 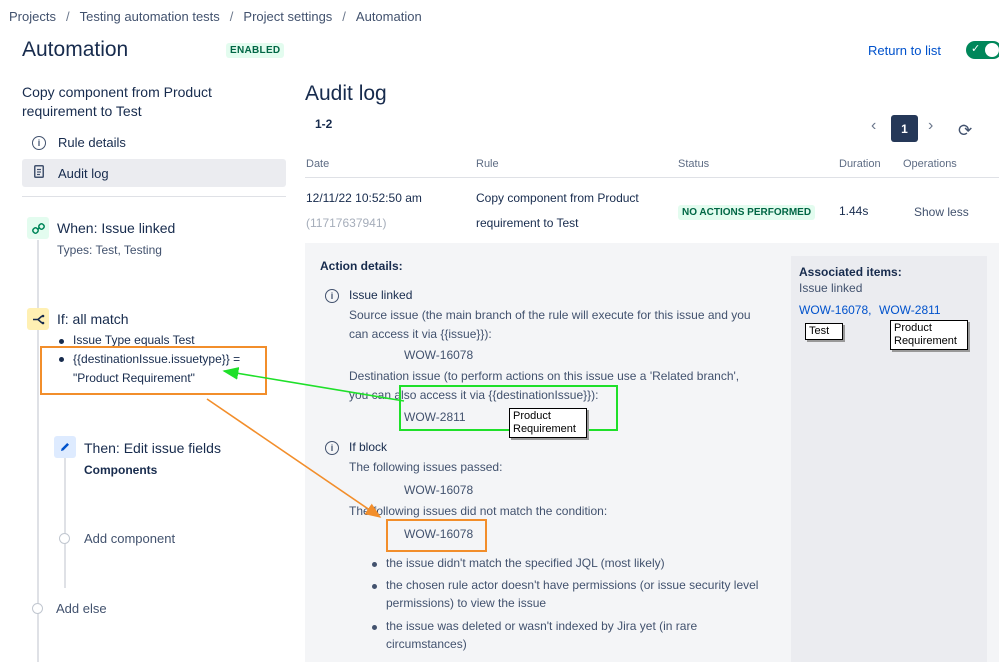 I want to click on branch-icon, so click(x=38, y=319).